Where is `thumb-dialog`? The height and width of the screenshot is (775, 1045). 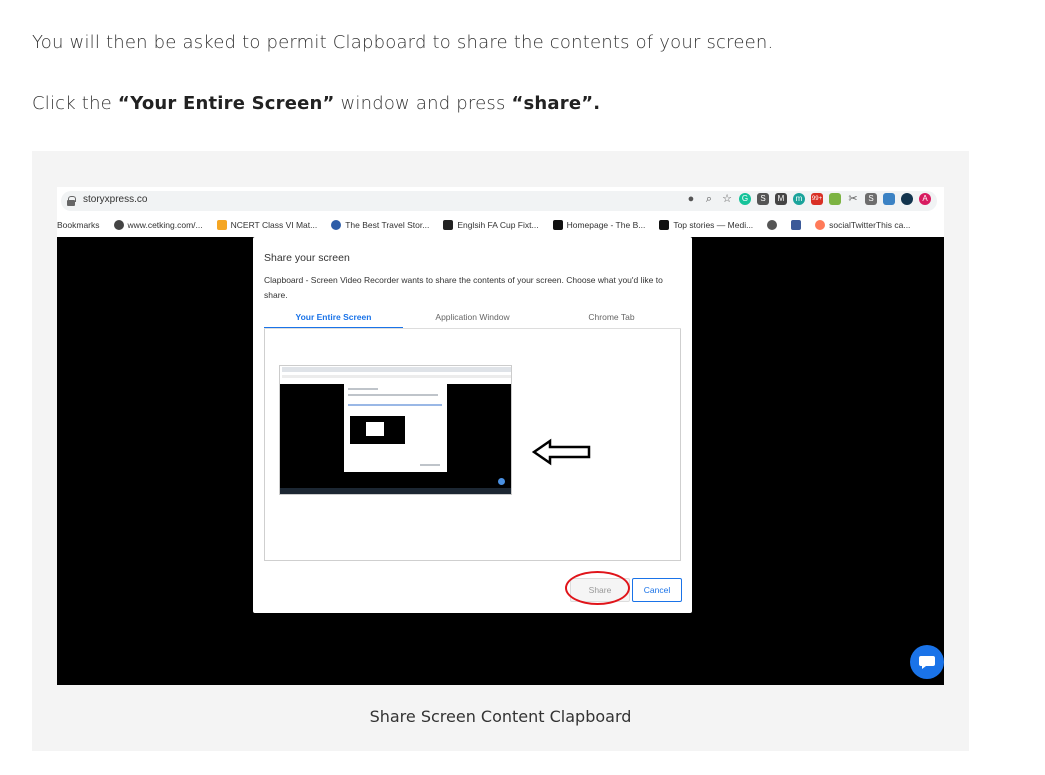
thumb-dialog is located at coordinates (395, 428).